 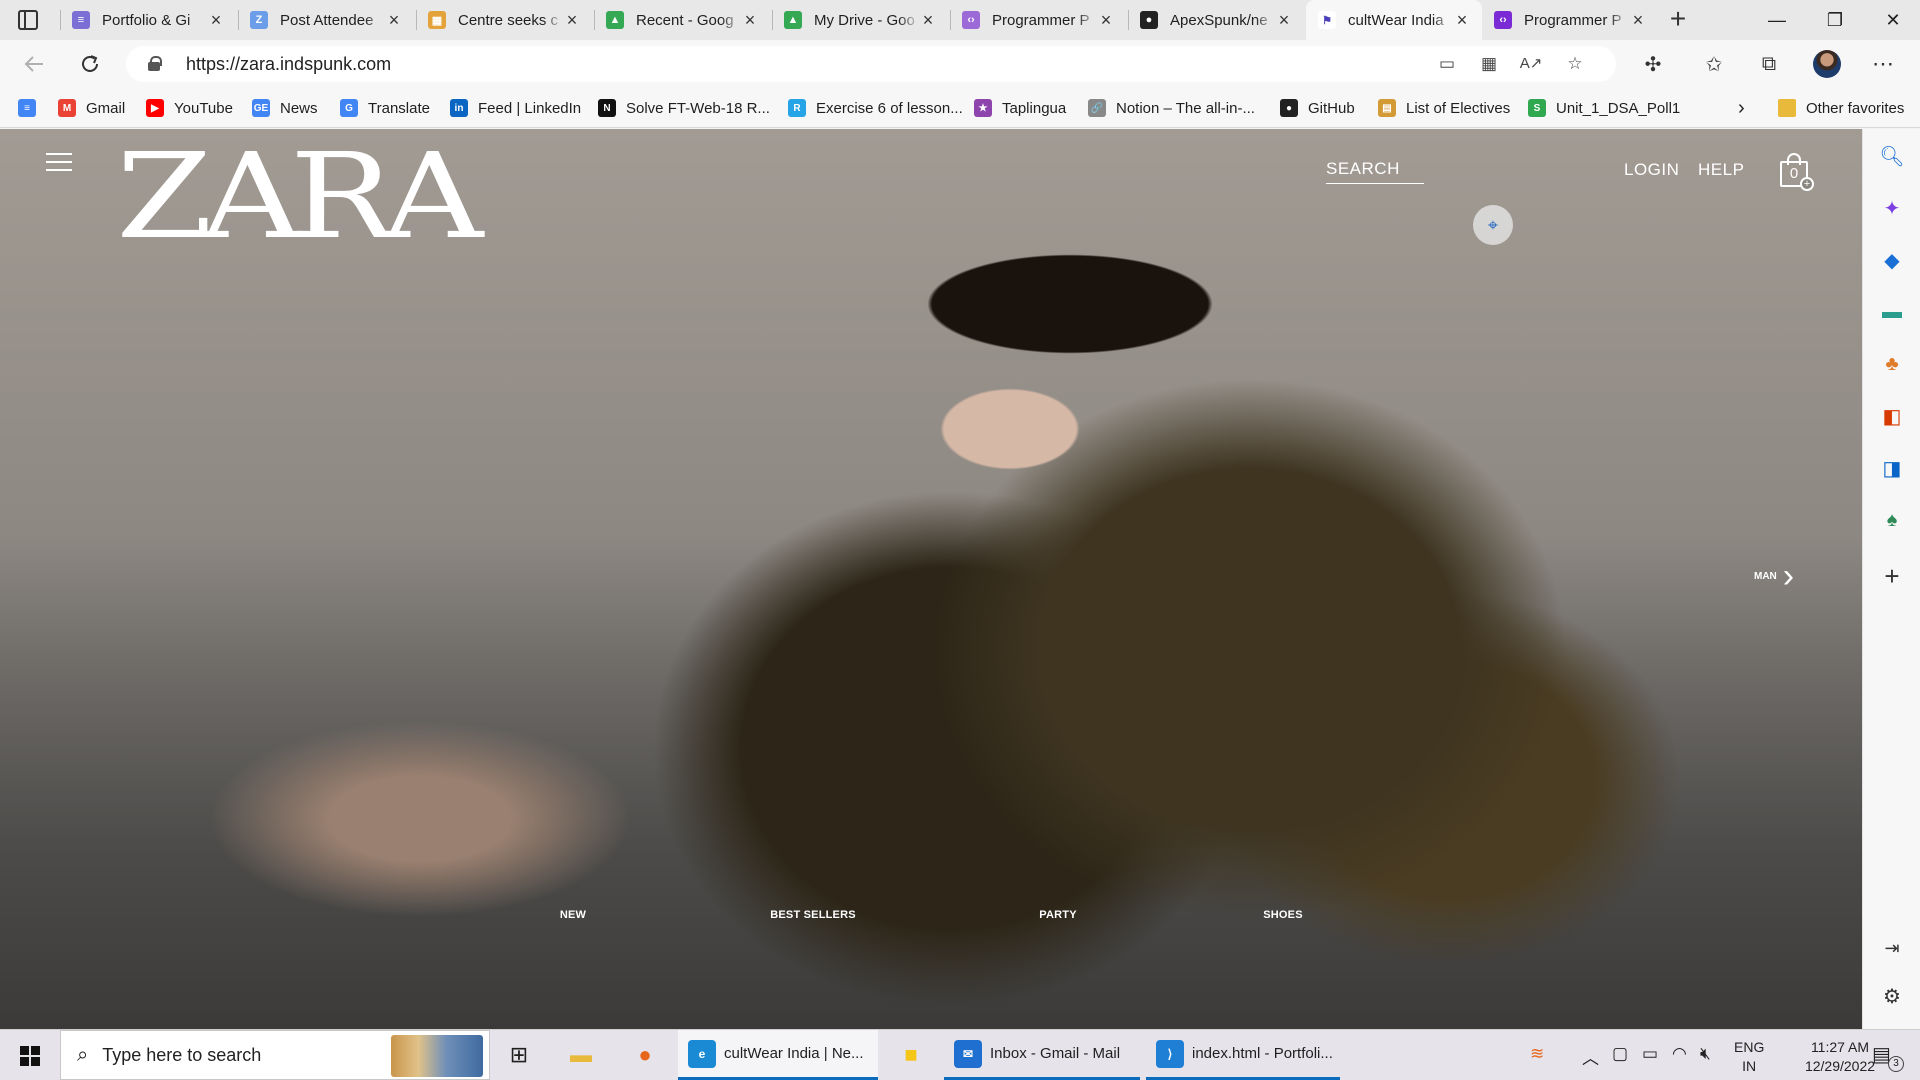 What do you see at coordinates (1604, 108) in the screenshot?
I see `favorite-item: S Unit_1_DSA_Poll1` at bounding box center [1604, 108].